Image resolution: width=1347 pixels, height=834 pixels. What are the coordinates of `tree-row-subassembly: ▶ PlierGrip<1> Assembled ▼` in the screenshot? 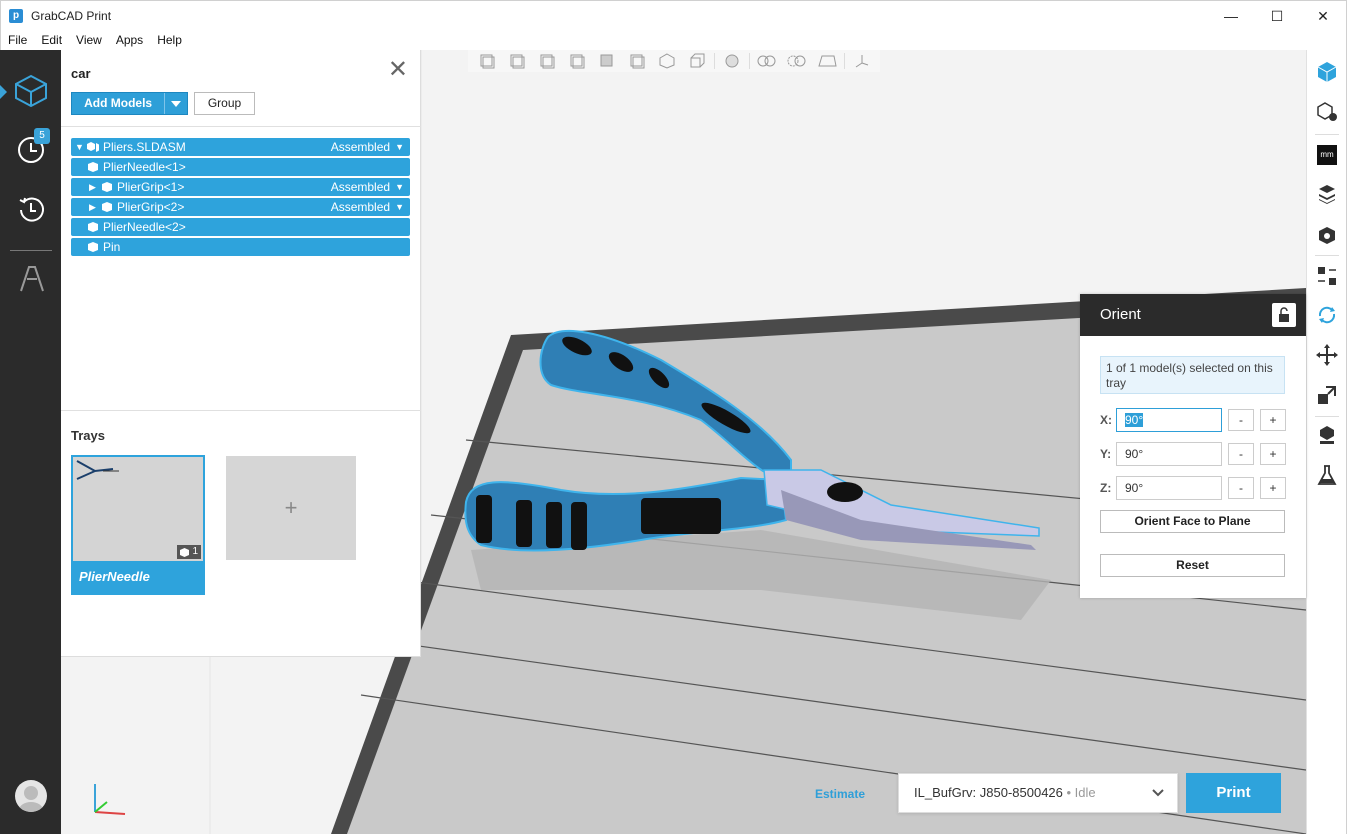 It's located at (240, 187).